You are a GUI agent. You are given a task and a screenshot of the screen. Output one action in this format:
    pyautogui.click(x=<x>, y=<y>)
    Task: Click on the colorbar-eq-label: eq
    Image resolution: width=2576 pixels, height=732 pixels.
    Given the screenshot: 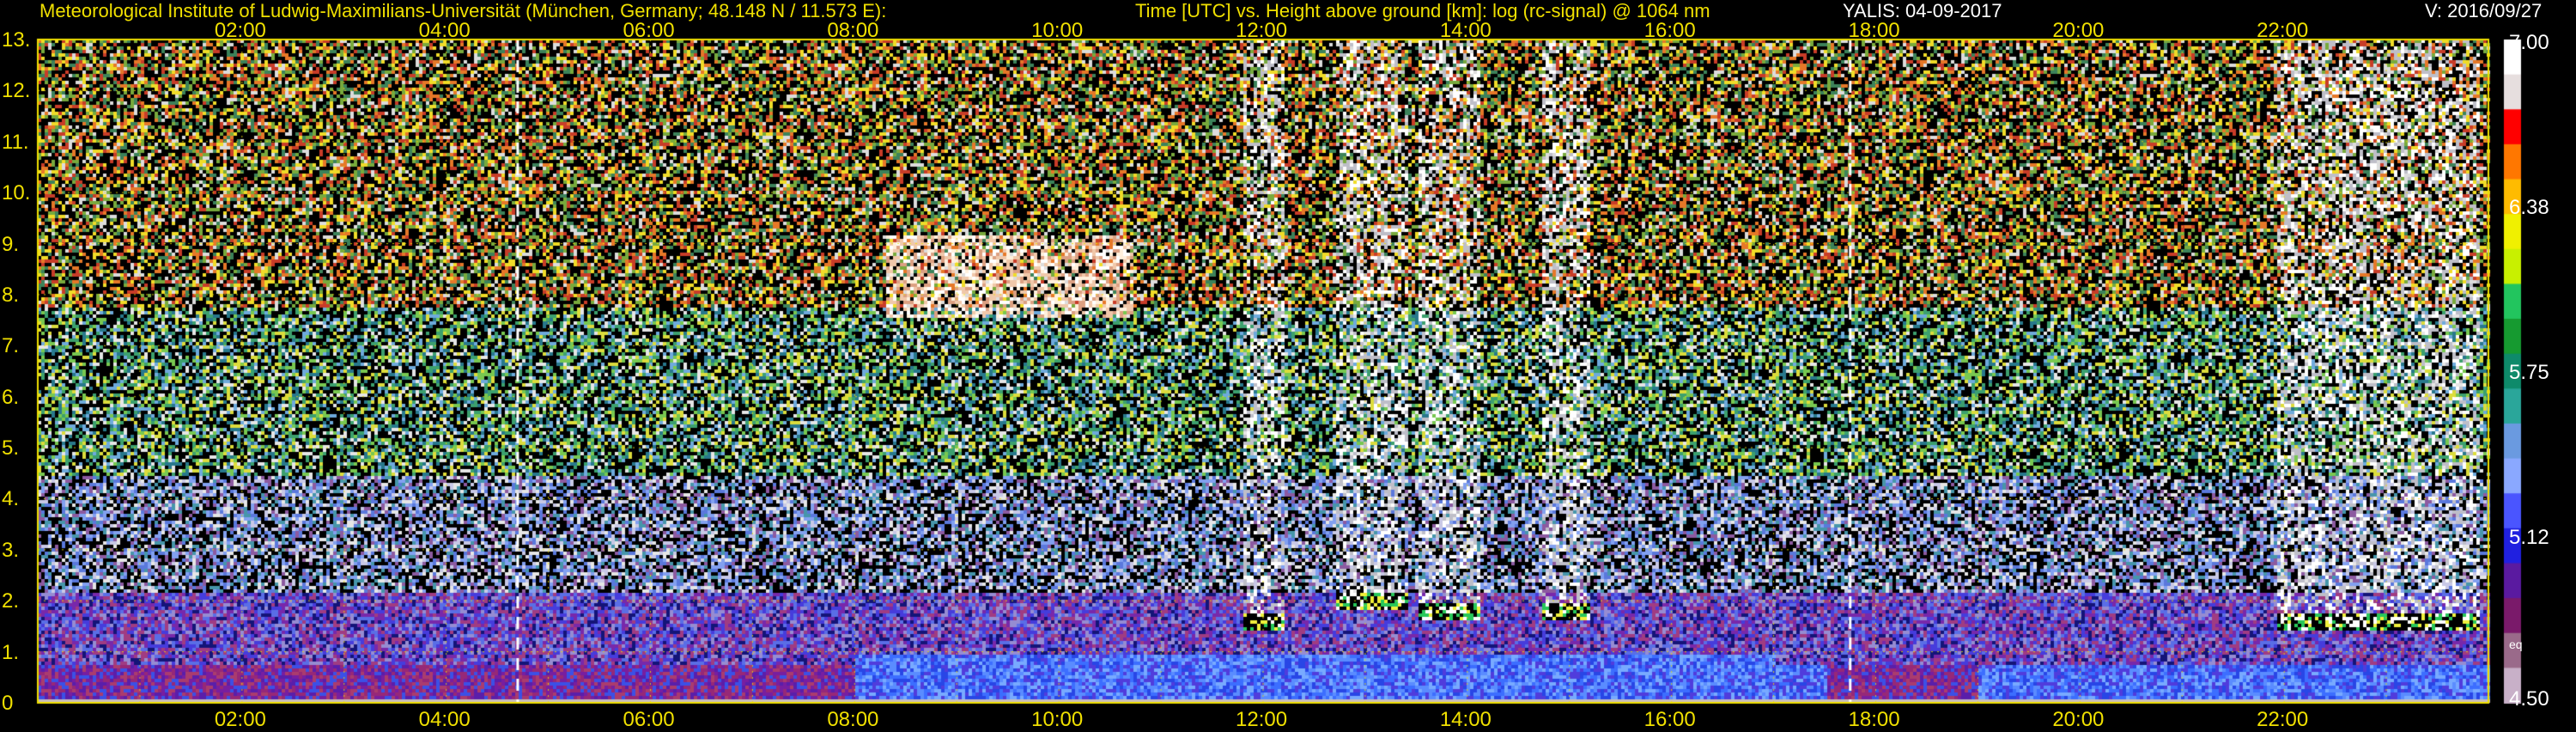 What is the action you would take?
    pyautogui.click(x=2516, y=644)
    